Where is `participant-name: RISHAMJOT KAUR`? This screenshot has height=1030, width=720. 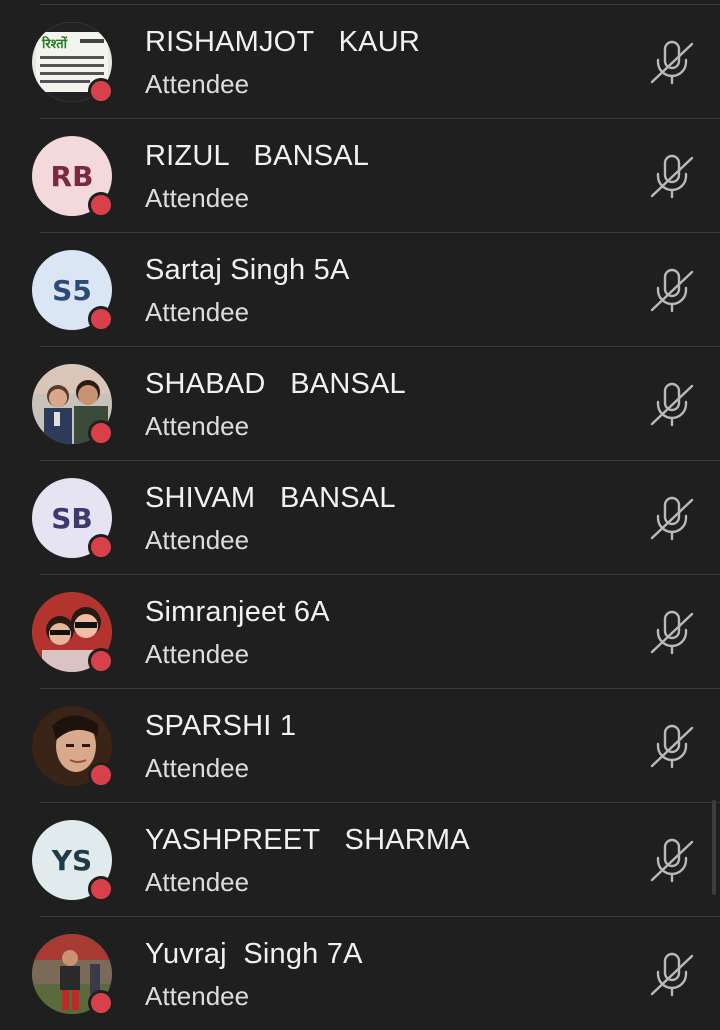 participant-name: RISHAMJOT KAUR is located at coordinates (282, 42).